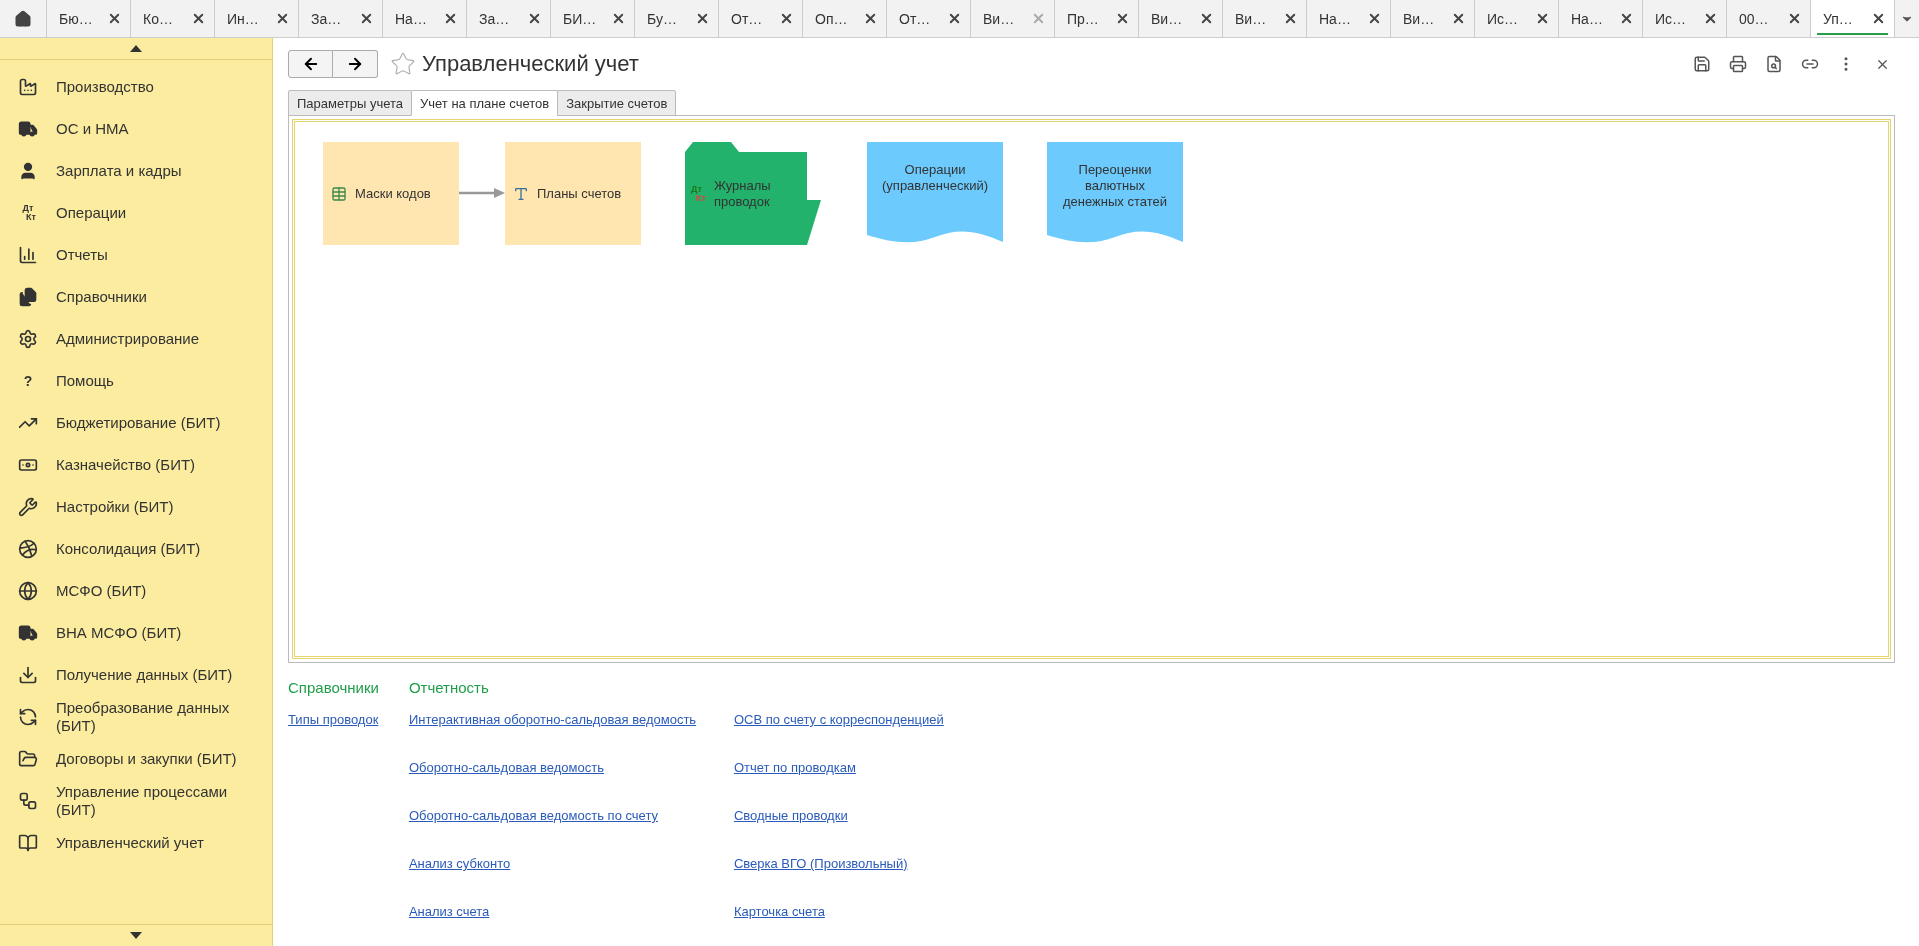 The height and width of the screenshot is (946, 1919). Describe the element at coordinates (617, 103) in the screenshot. I see `form-tab: Закрытие счетов` at that location.